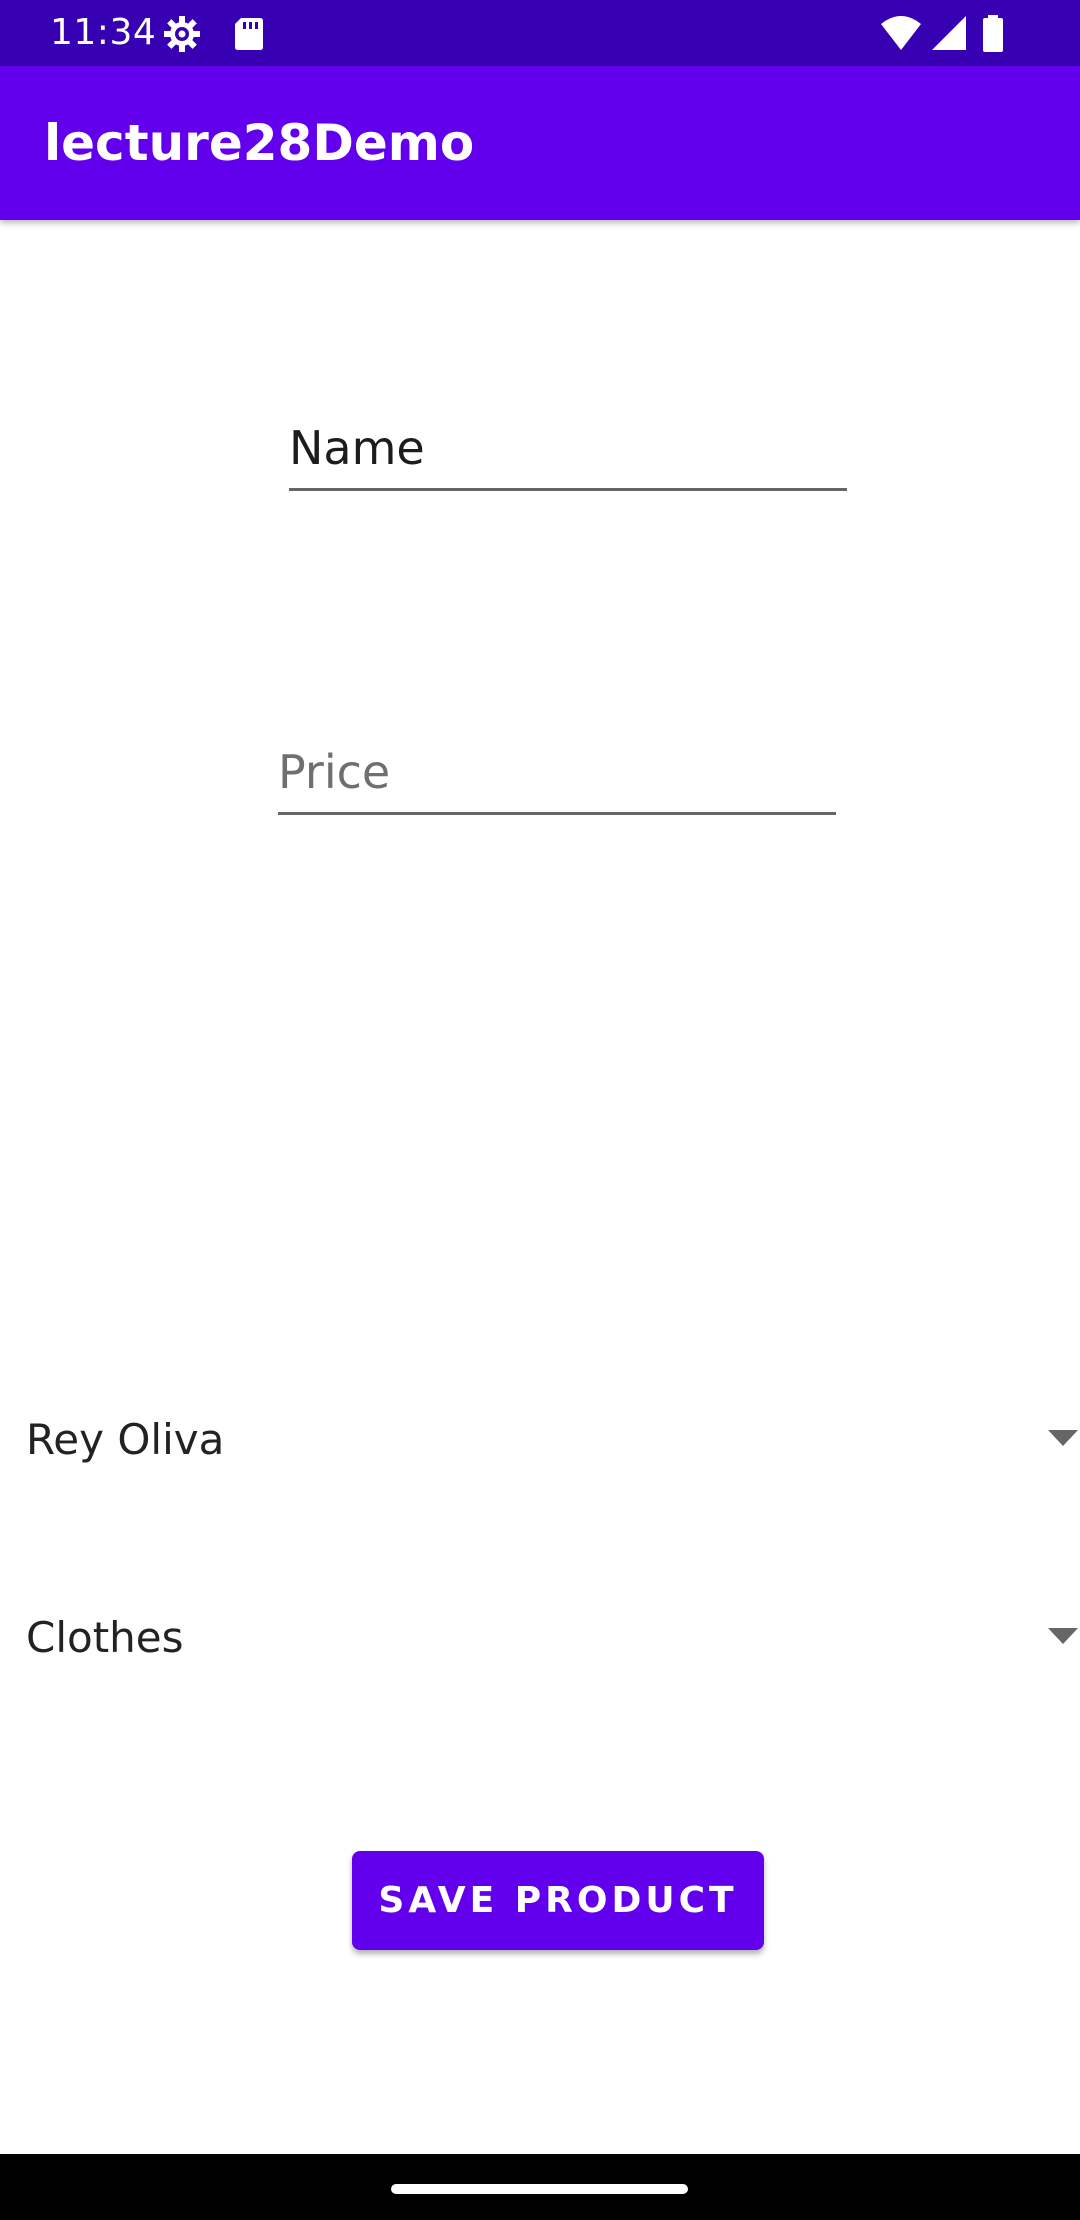 The width and height of the screenshot is (1080, 2220). Describe the element at coordinates (540, 1440) in the screenshot. I see `user-spinner: Rey Oliva` at that location.